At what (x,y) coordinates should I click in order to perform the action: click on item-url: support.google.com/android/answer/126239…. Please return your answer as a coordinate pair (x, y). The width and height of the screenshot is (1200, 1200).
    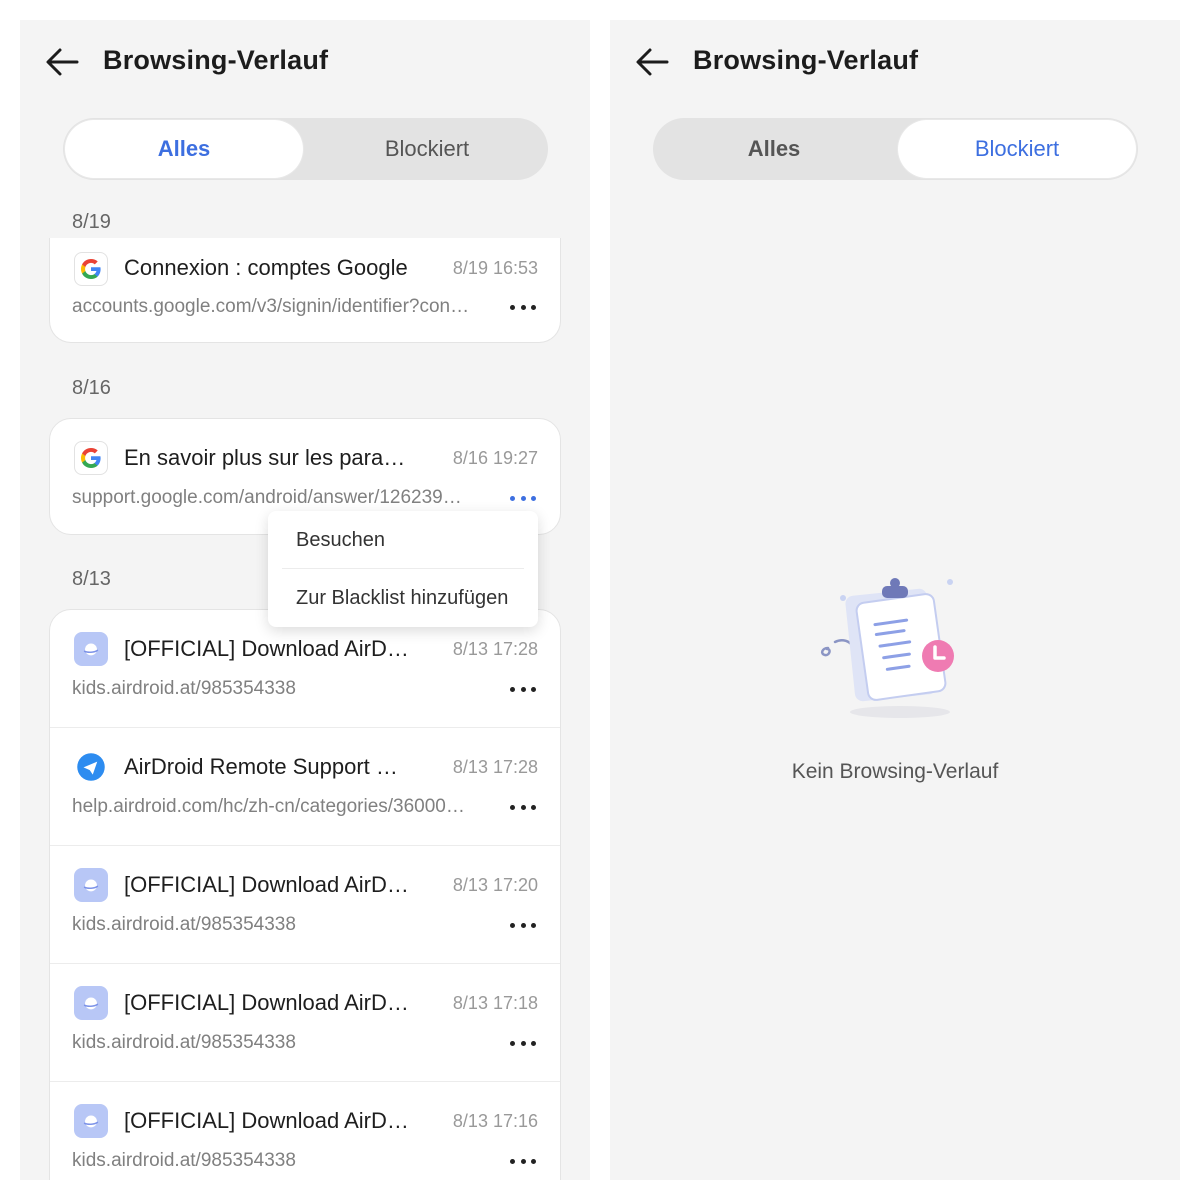
    Looking at the image, I should click on (267, 497).